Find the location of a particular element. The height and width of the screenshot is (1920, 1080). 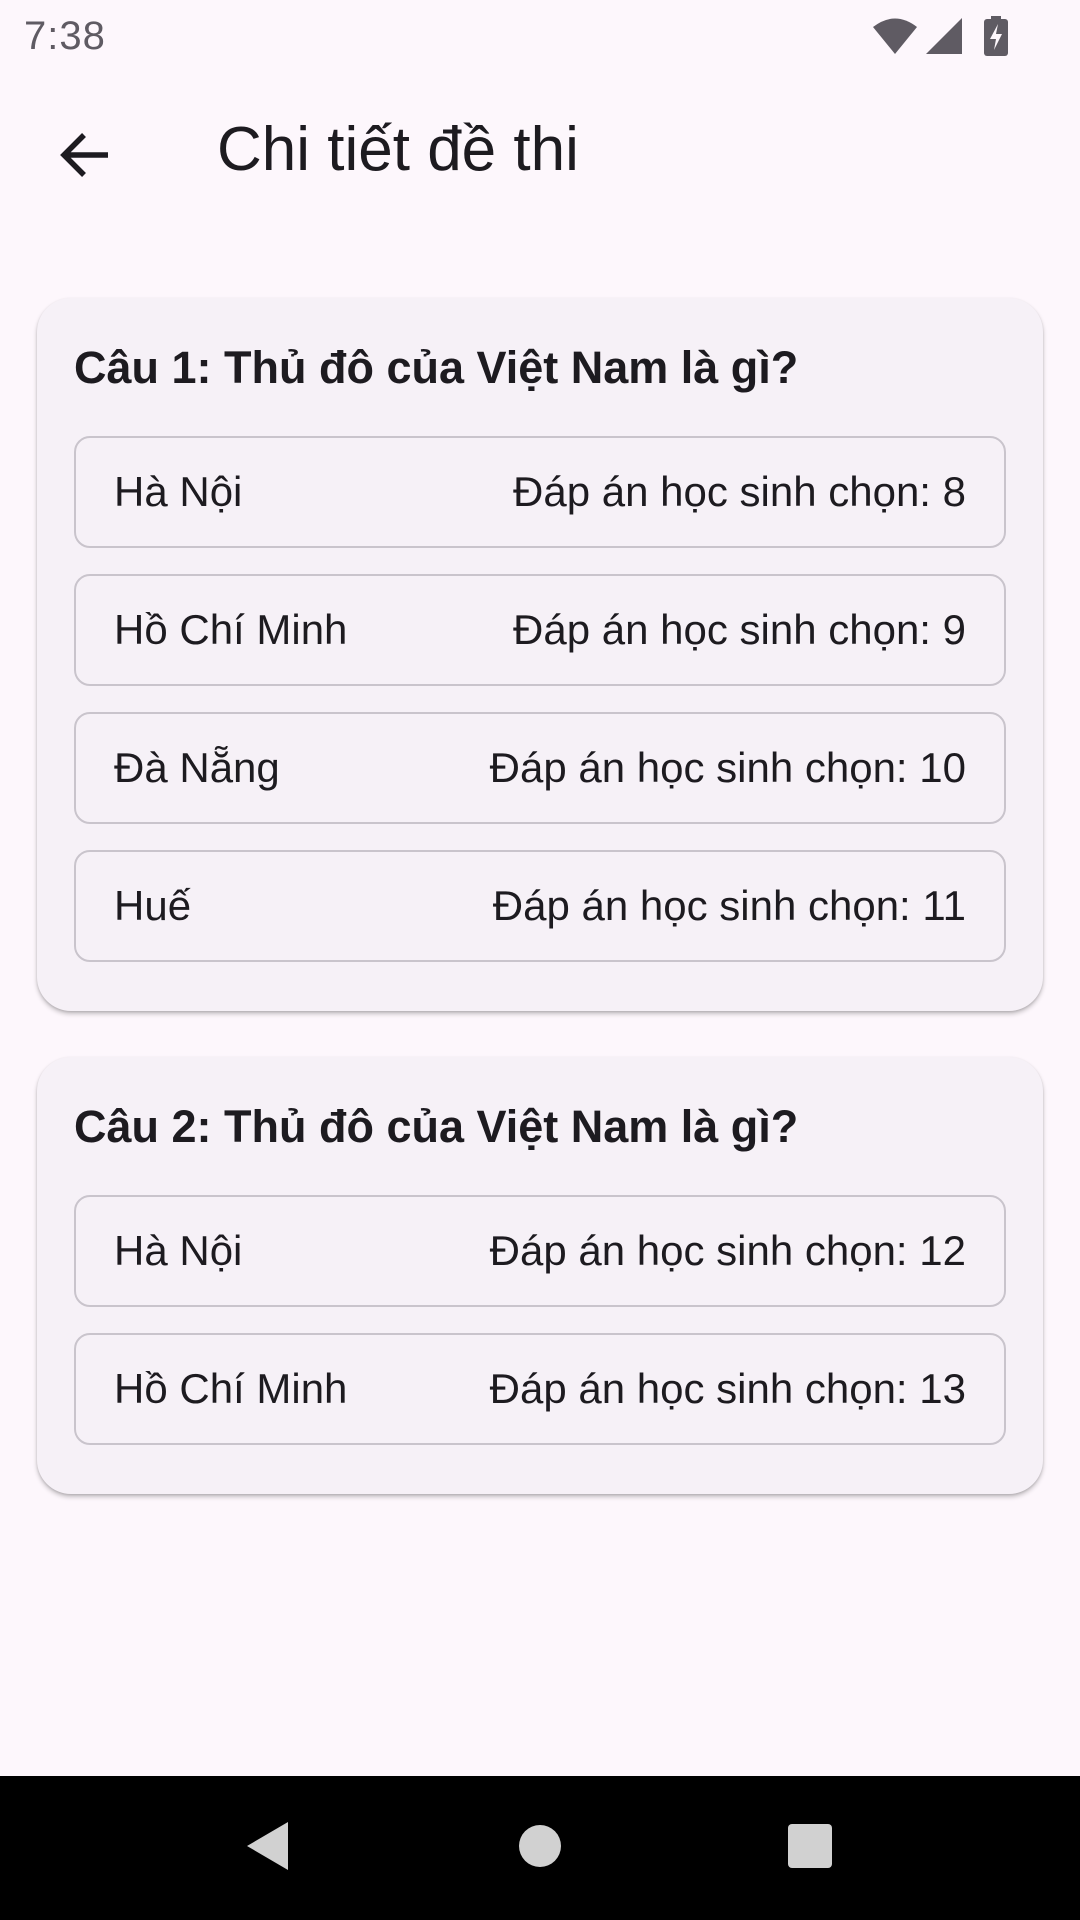

battery-charging-icon is located at coordinates (996, 36).